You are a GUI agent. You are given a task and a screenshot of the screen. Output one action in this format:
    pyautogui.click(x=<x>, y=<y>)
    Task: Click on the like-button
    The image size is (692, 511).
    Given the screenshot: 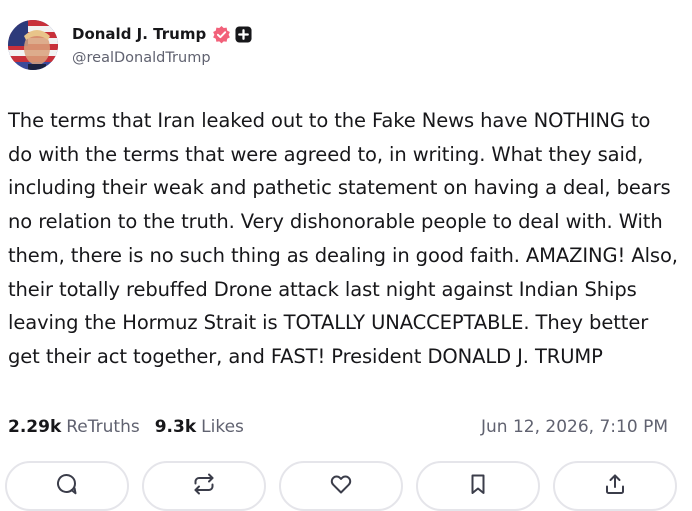 What is the action you would take?
    pyautogui.click(x=341, y=486)
    